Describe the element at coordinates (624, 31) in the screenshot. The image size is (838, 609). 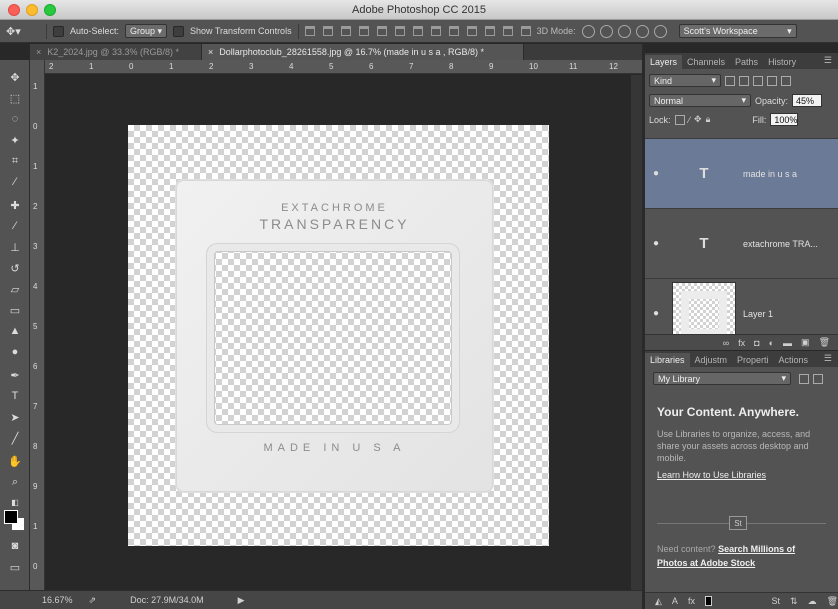
I see `pan-3d-icon` at that location.